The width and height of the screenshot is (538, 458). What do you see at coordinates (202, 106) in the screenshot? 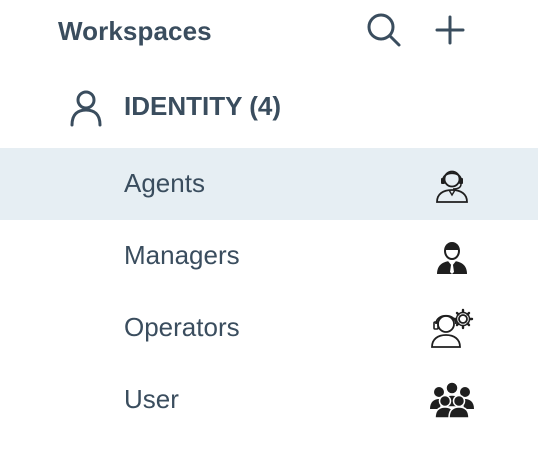
I see `group-identity-label: IDENTITY (4)` at bounding box center [202, 106].